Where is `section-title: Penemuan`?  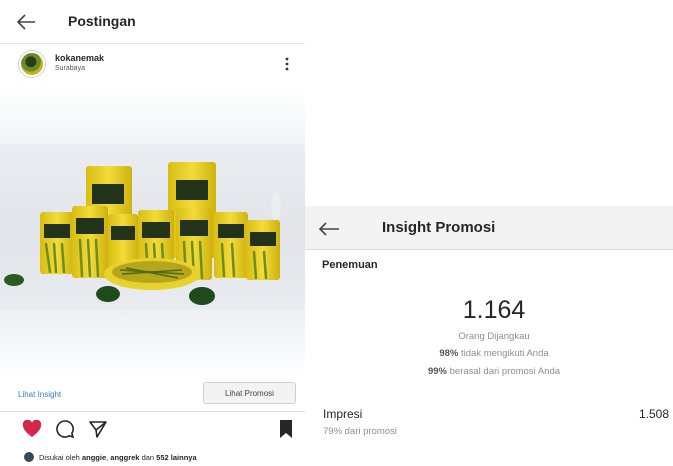
section-title: Penemuan is located at coordinates (350, 265).